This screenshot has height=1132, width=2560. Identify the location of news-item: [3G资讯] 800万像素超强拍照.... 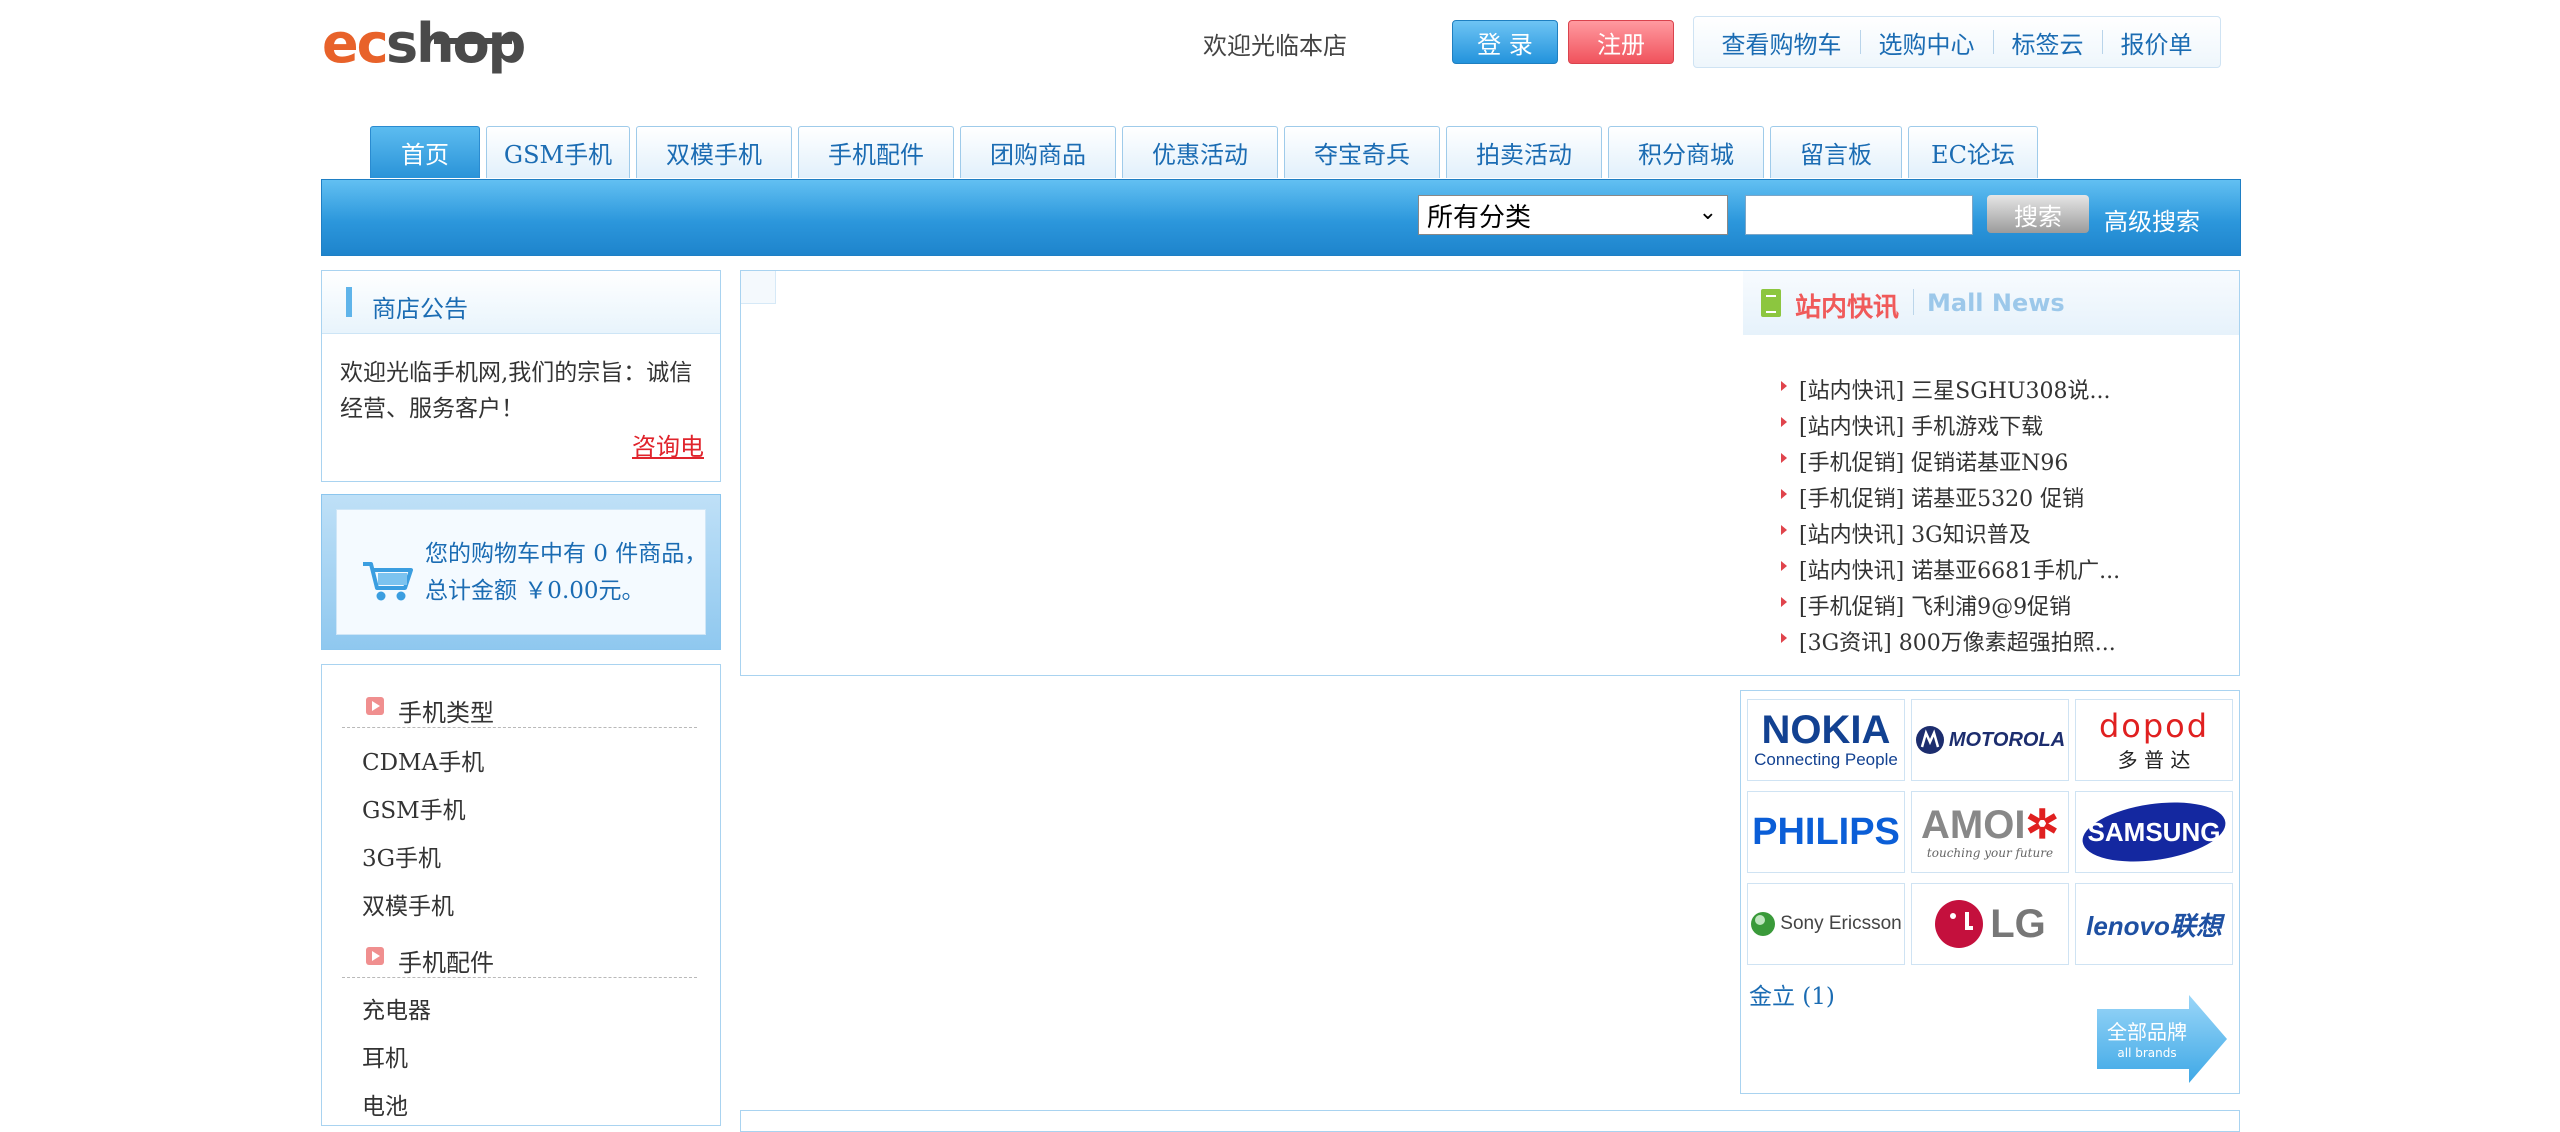
(1948, 641).